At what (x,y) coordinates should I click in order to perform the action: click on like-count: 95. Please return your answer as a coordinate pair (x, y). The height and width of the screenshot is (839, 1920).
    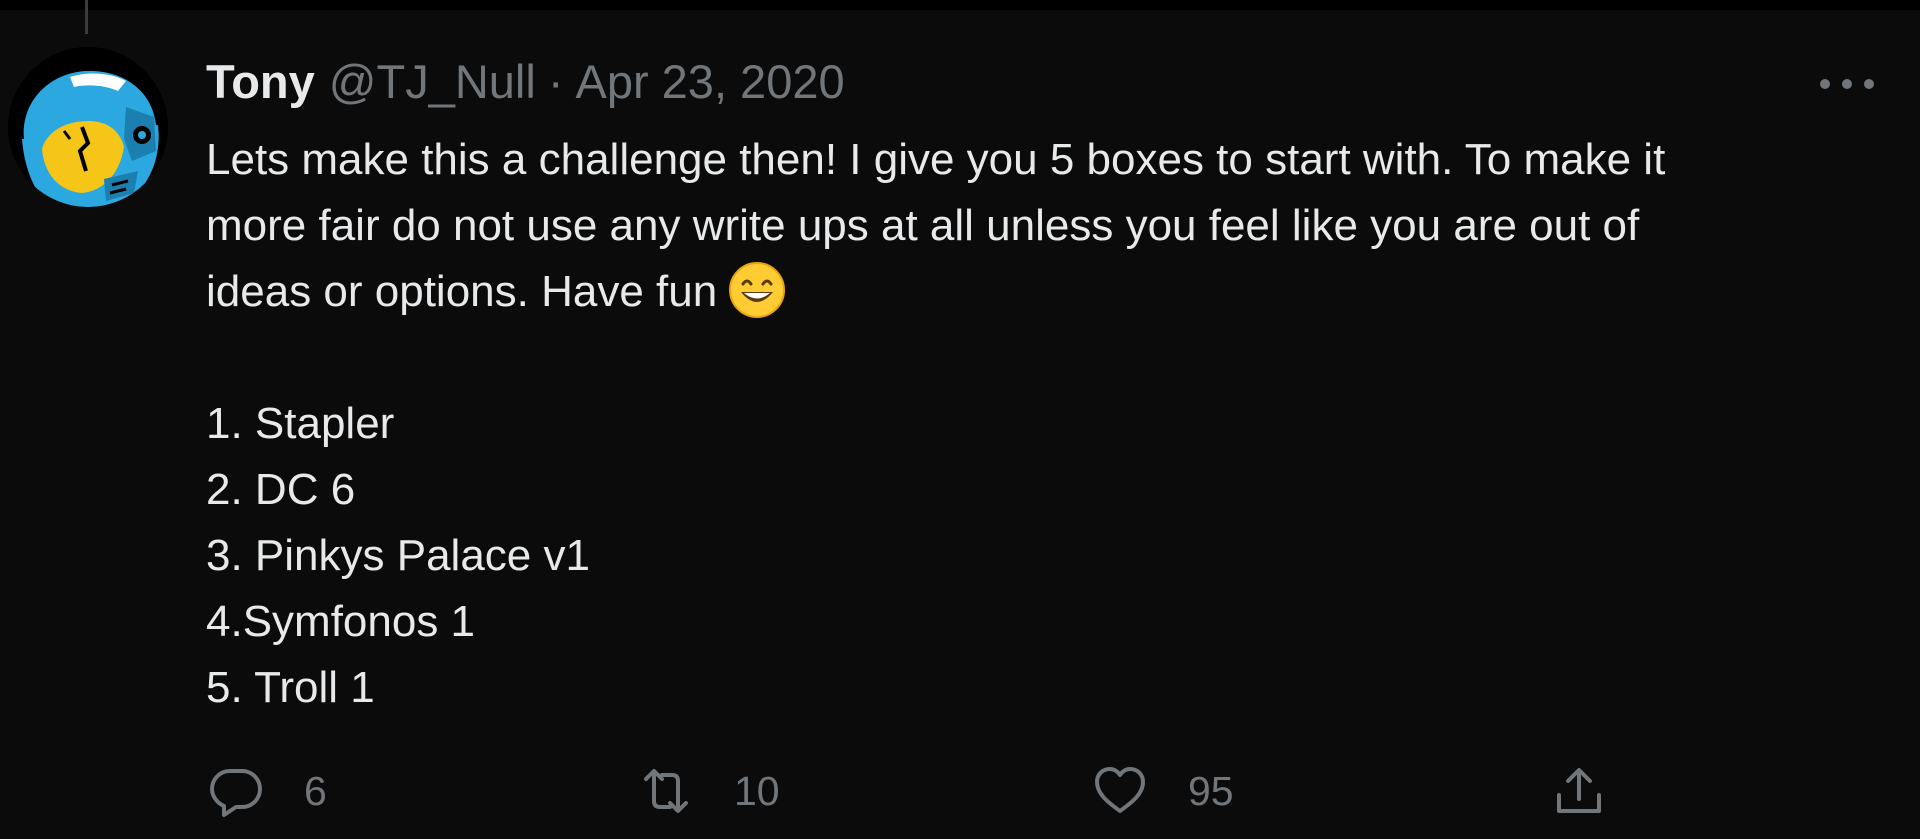
    Looking at the image, I should click on (1211, 790).